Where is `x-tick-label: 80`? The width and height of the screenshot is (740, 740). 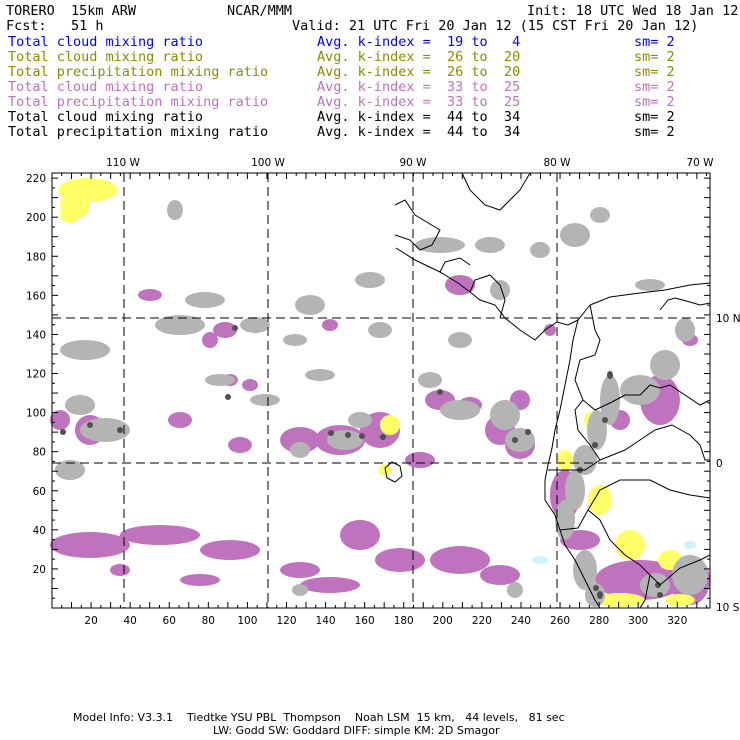
x-tick-label: 80 is located at coordinates (208, 621).